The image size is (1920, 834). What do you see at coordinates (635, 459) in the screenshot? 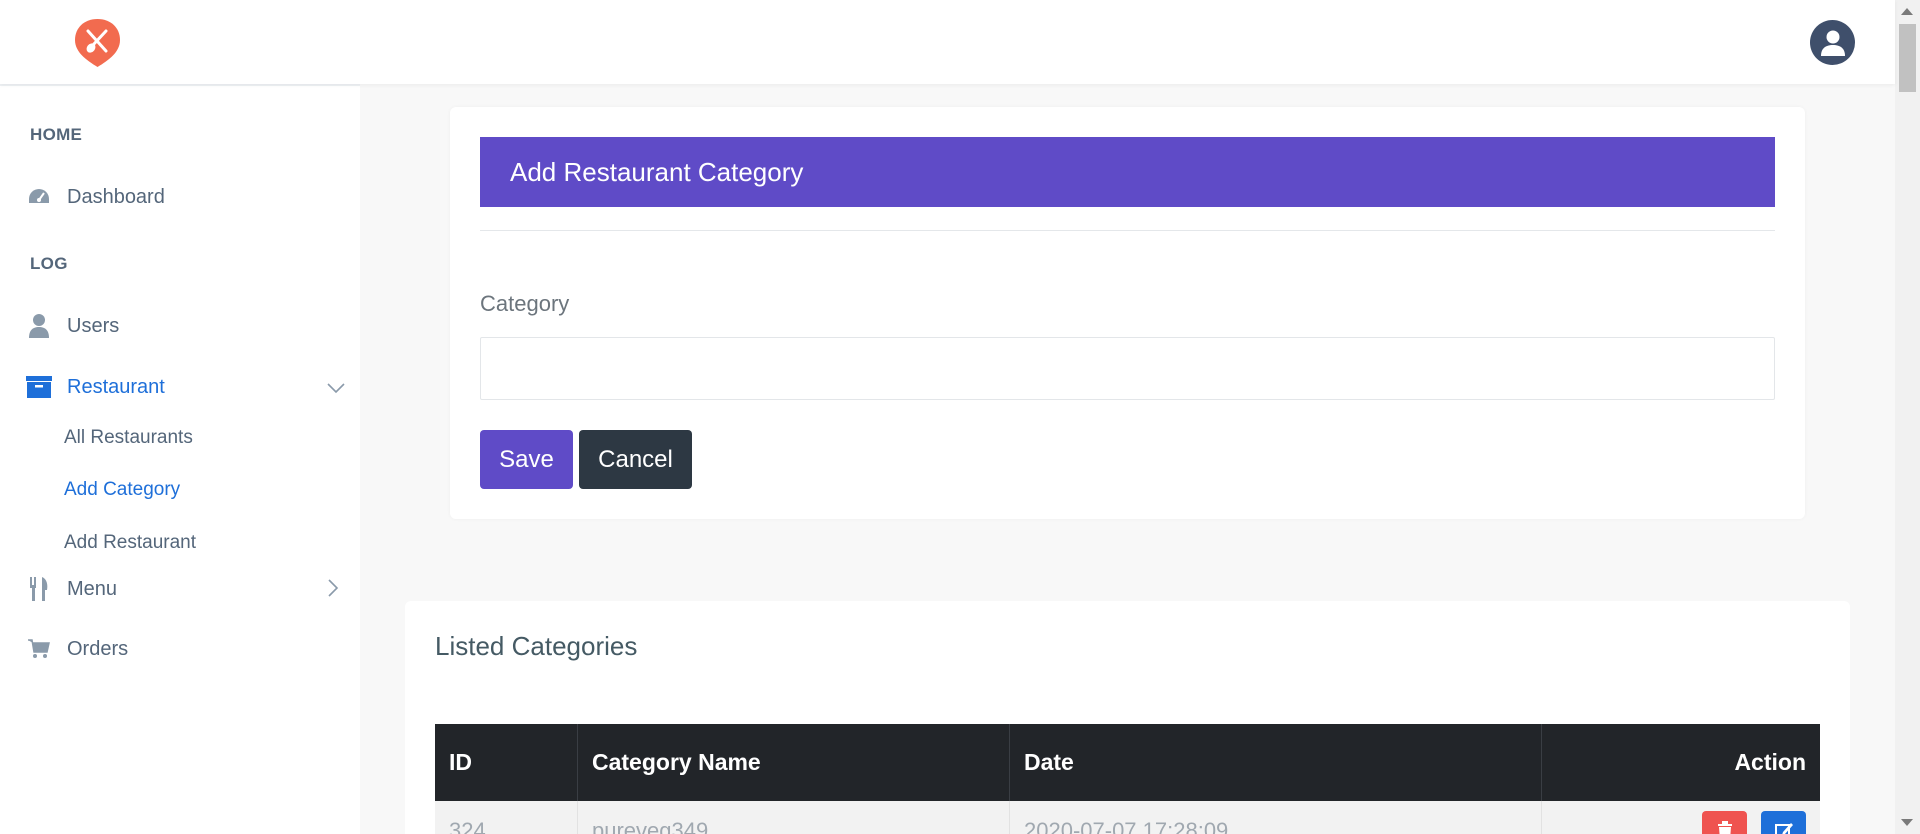
I see `cancel-button: Cancel` at bounding box center [635, 459].